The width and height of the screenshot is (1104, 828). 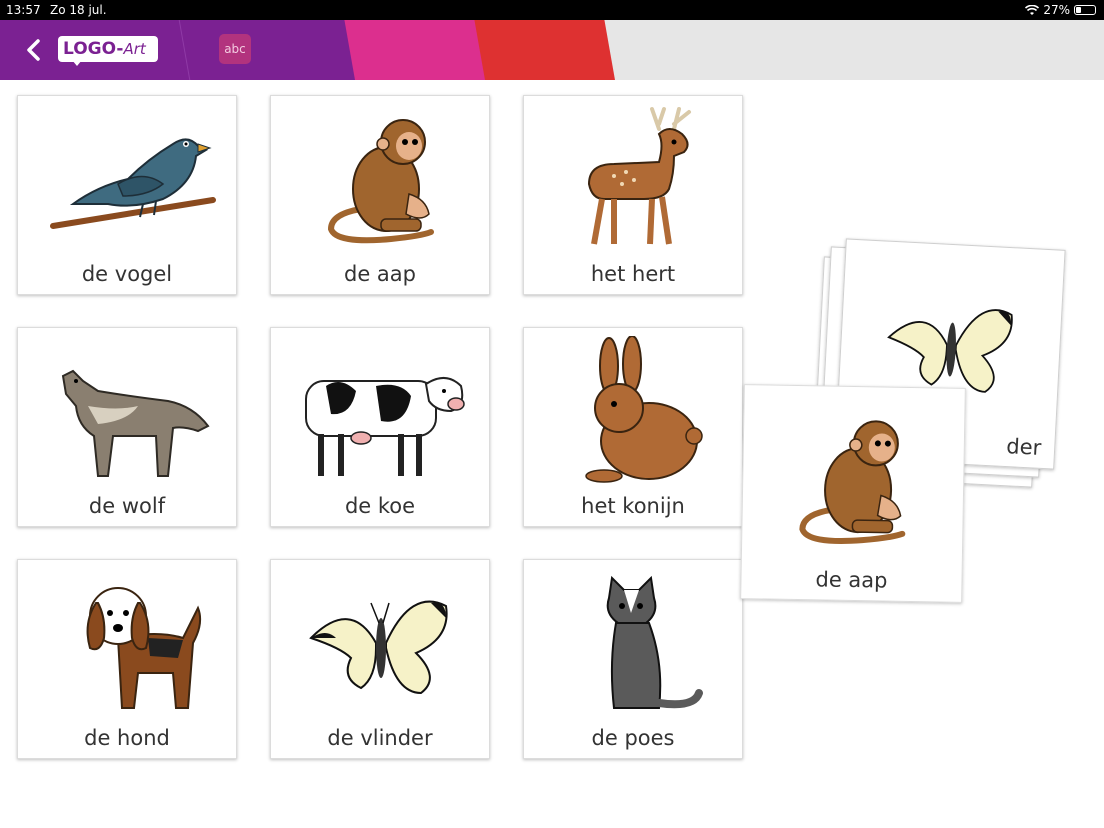 What do you see at coordinates (380, 506) in the screenshot?
I see `card-label: de koe` at bounding box center [380, 506].